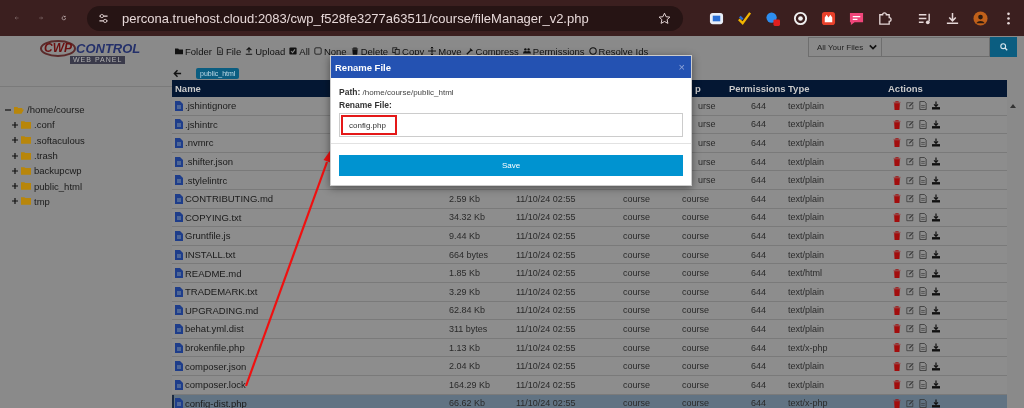  What do you see at coordinates (757, 88) in the screenshot?
I see `column-header: Permissions` at bounding box center [757, 88].